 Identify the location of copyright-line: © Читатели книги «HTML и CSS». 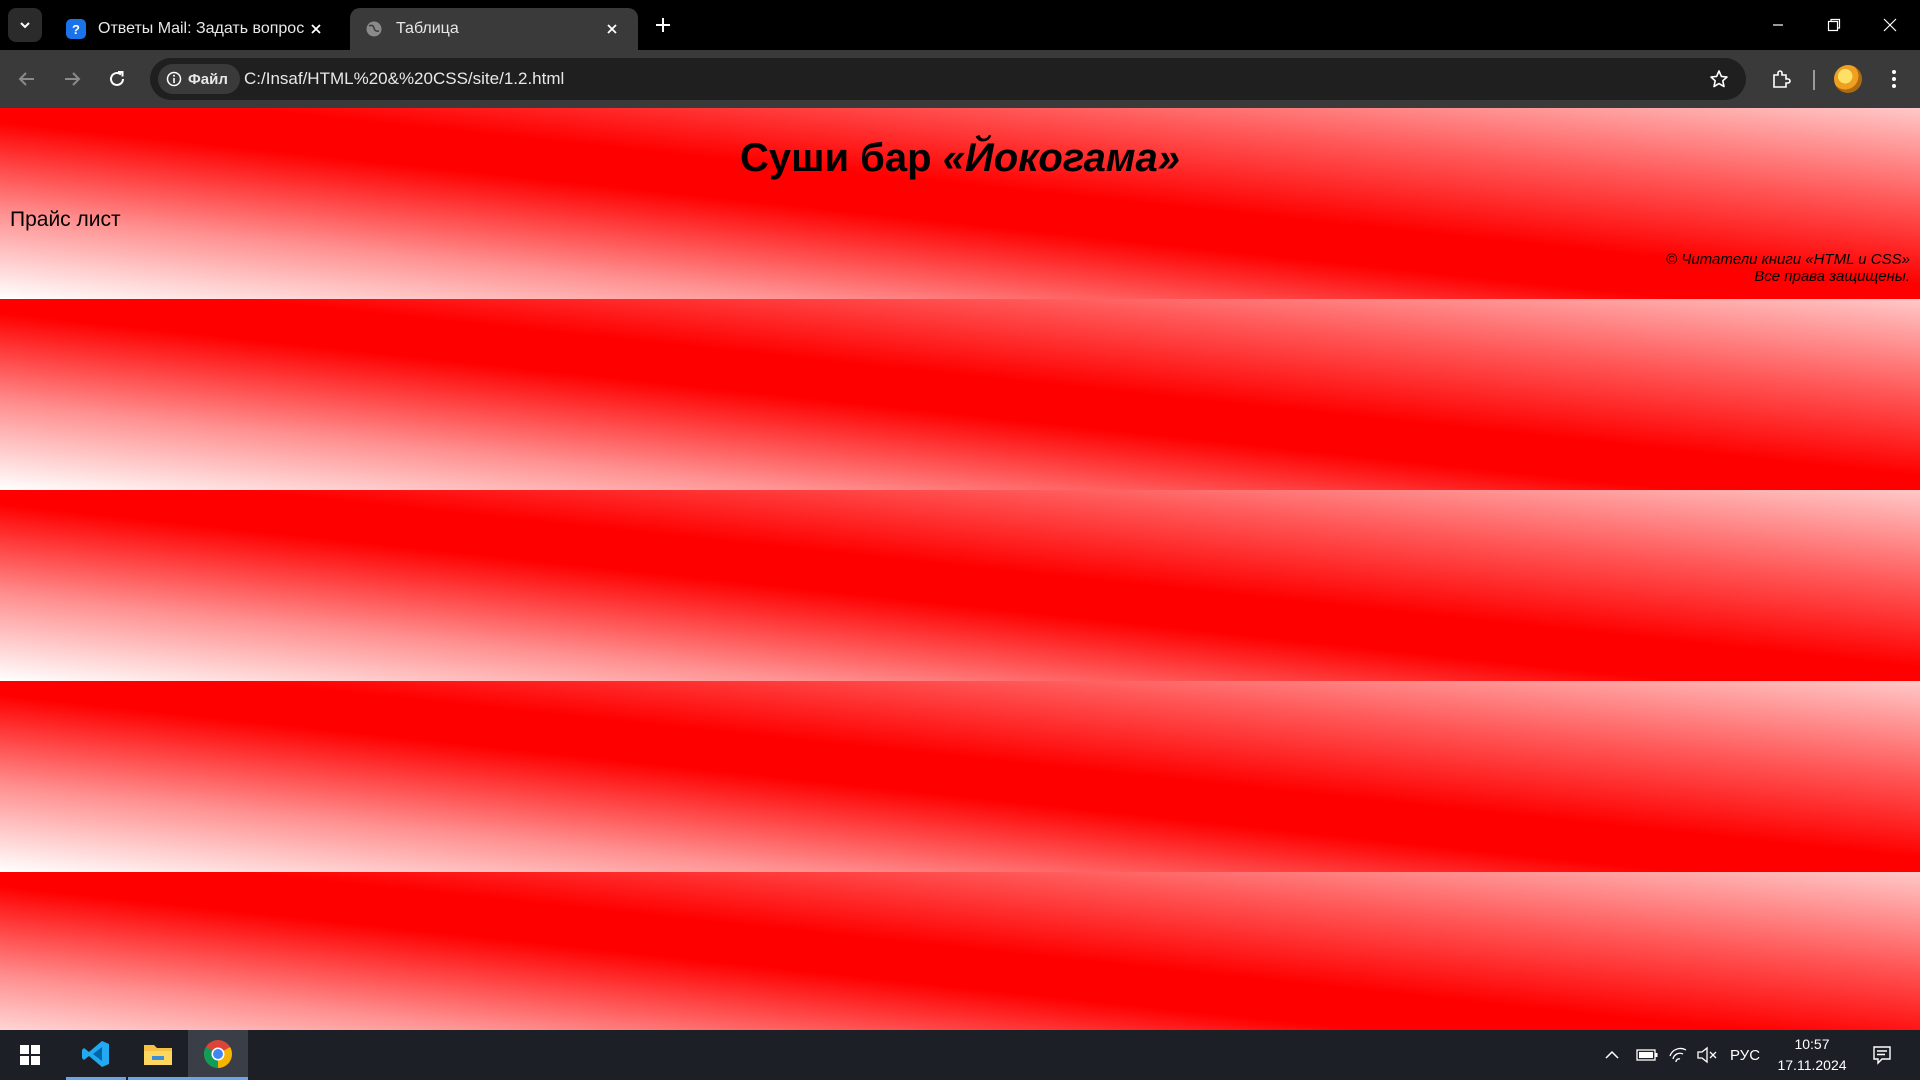
(1788, 259).